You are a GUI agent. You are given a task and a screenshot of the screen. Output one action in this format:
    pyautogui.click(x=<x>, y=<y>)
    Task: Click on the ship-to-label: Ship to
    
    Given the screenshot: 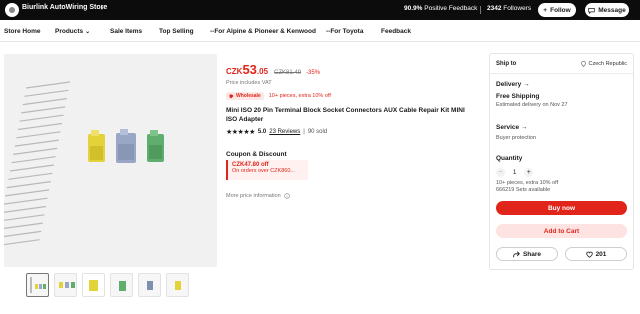 What is the action you would take?
    pyautogui.click(x=506, y=64)
    